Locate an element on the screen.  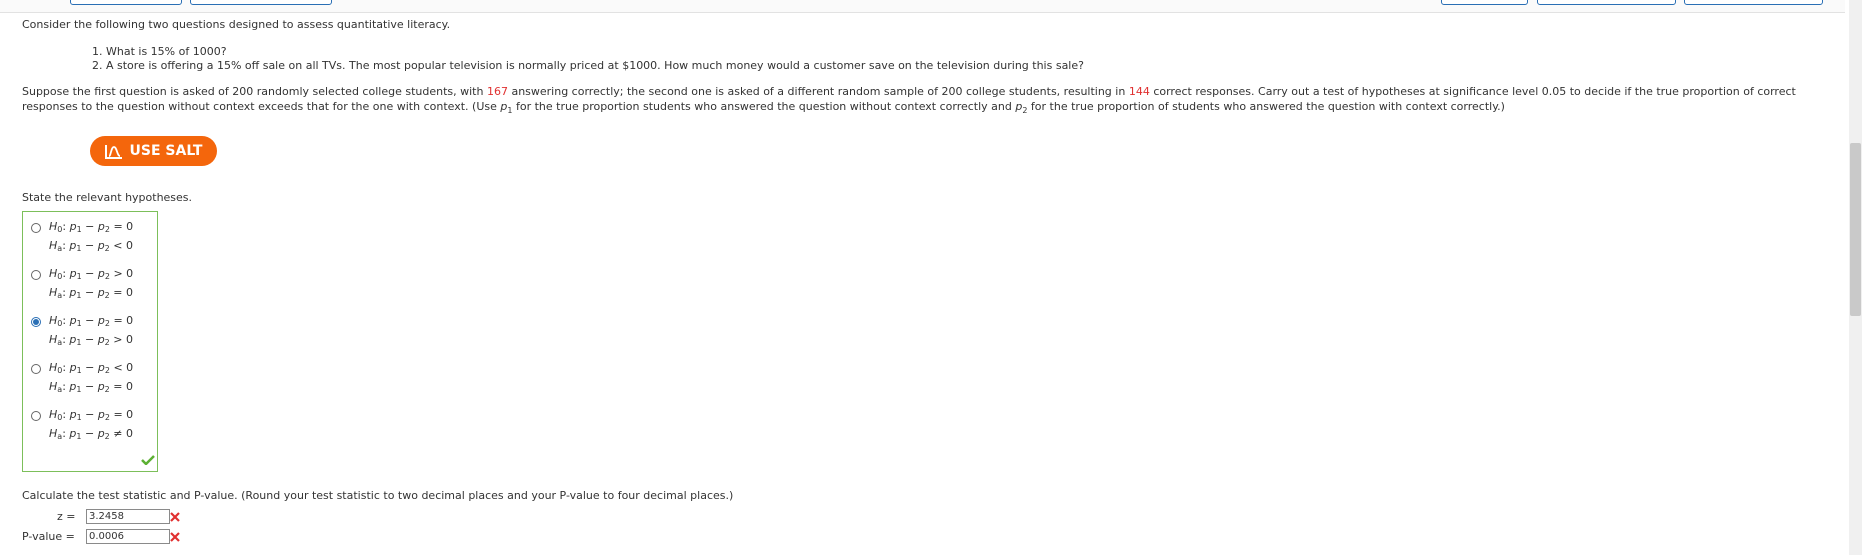
use-salt-button: USE SALT is located at coordinates (153, 151).